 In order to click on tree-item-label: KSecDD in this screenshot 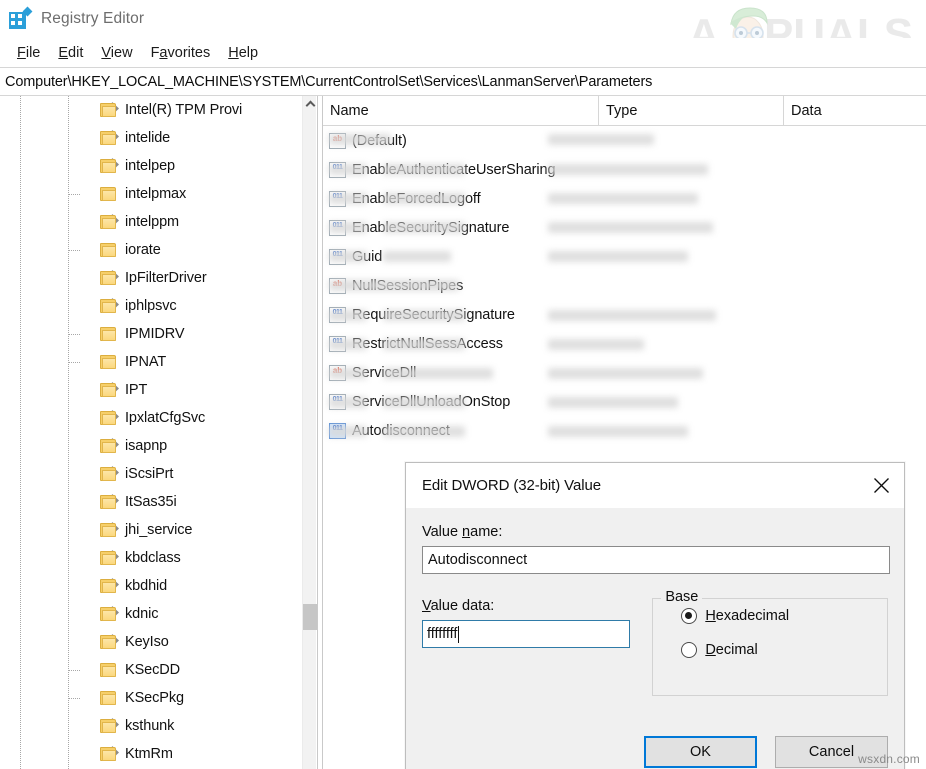, I will do `click(152, 669)`.